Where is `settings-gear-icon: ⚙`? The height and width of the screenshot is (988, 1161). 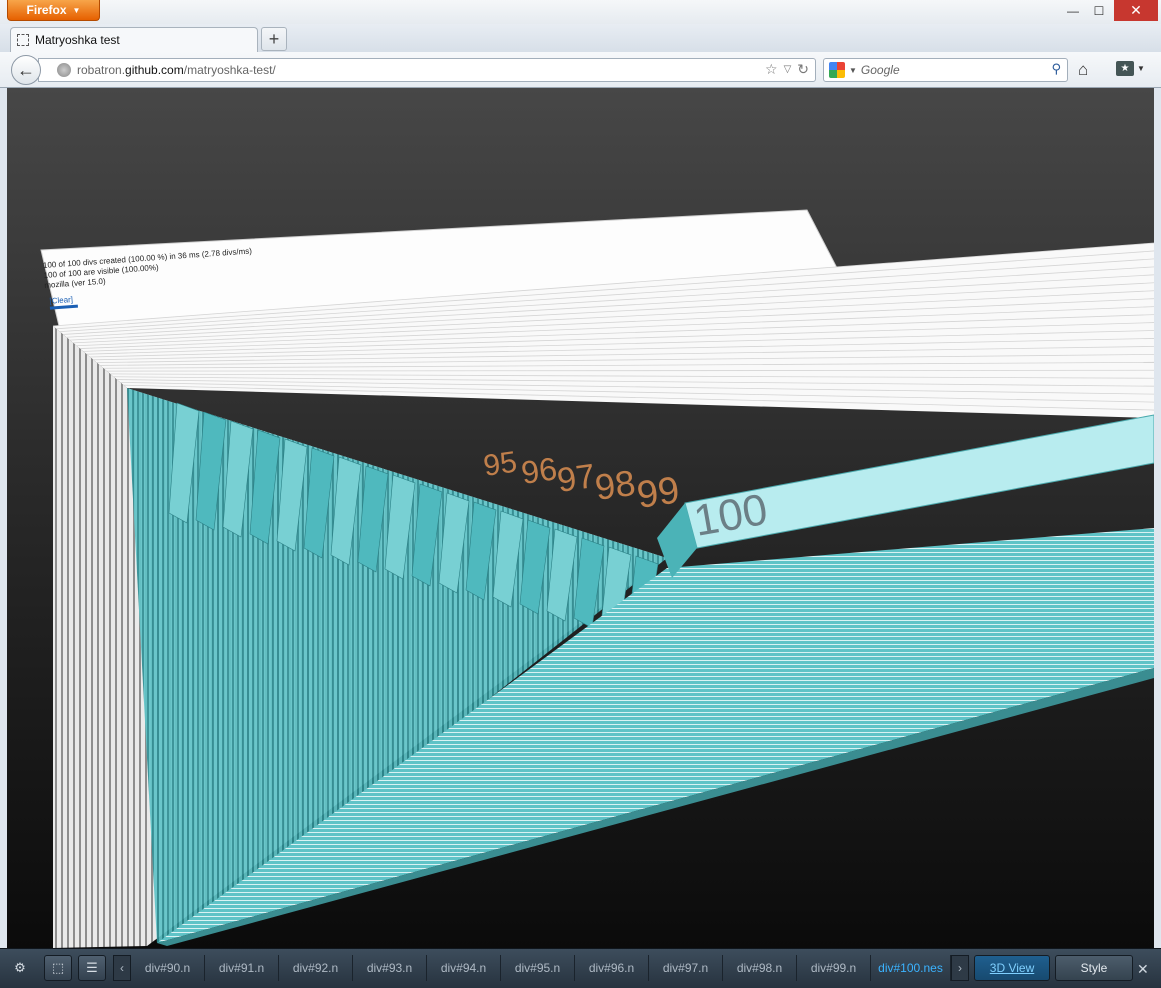
settings-gear-icon: ⚙ is located at coordinates (20, 968).